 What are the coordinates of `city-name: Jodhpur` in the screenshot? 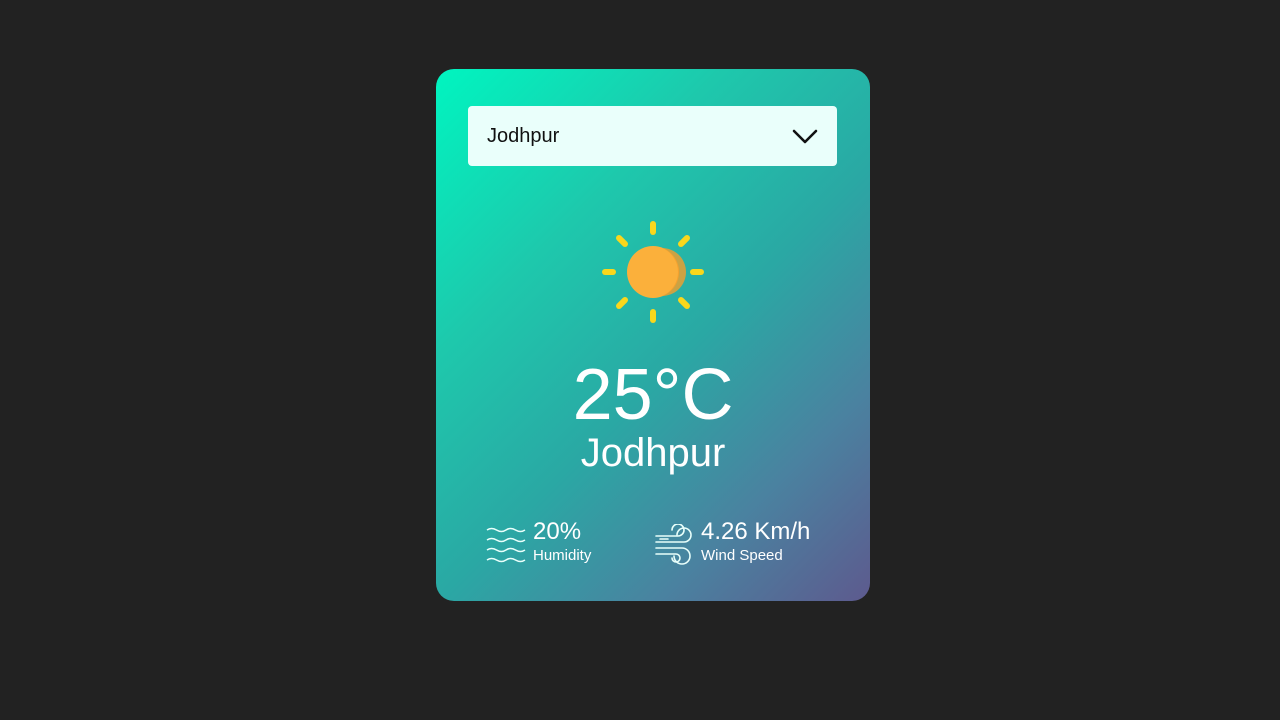 It's located at (653, 453).